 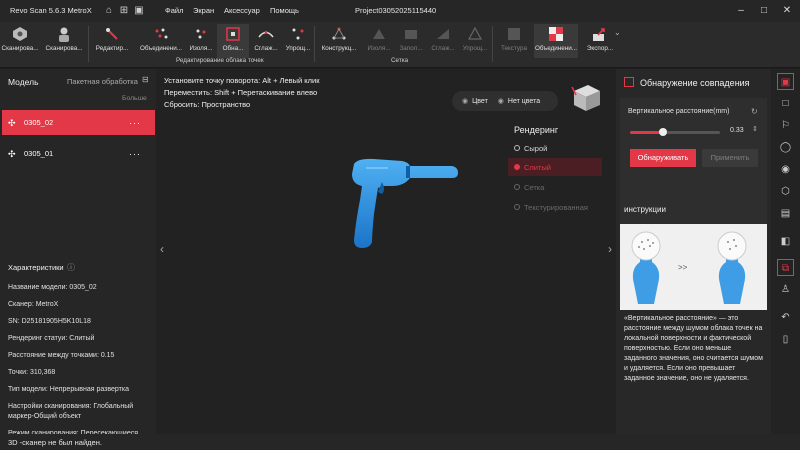 What do you see at coordinates (524, 101) in the screenshot?
I see `color-off-label: Нет цвета` at bounding box center [524, 101].